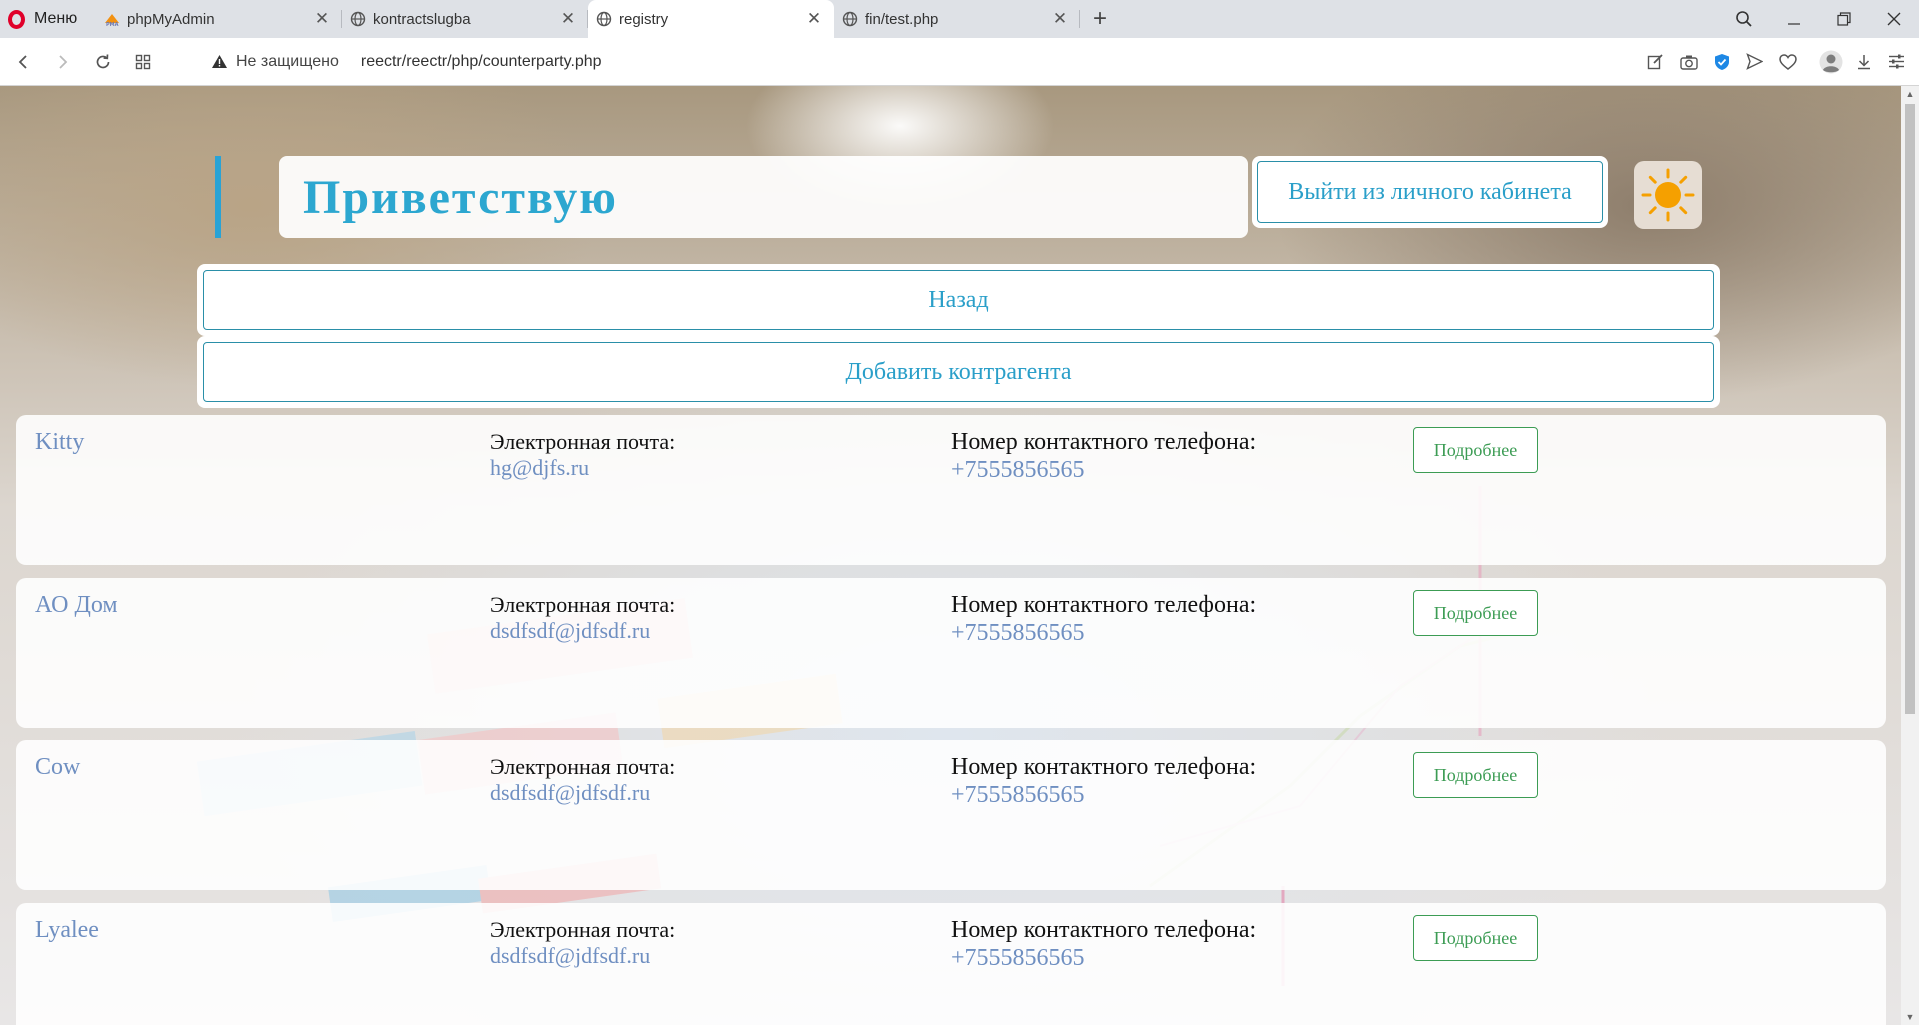  I want to click on security-text: Не защищено, so click(287, 61).